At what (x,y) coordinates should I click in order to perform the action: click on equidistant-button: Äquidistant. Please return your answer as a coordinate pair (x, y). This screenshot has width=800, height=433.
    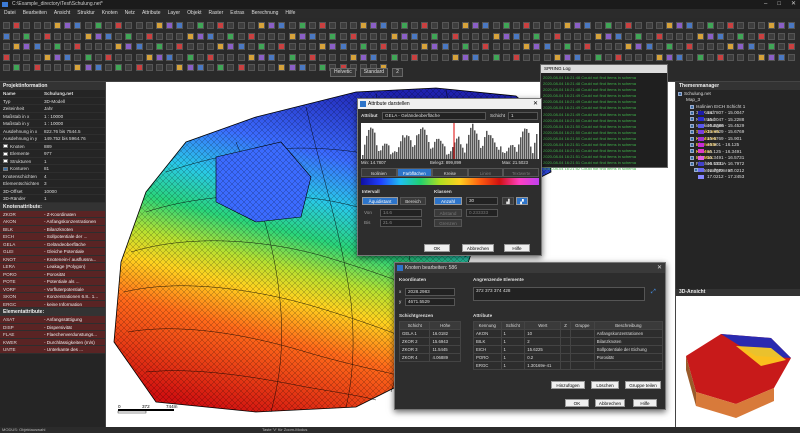
    Looking at the image, I should click on (380, 201).